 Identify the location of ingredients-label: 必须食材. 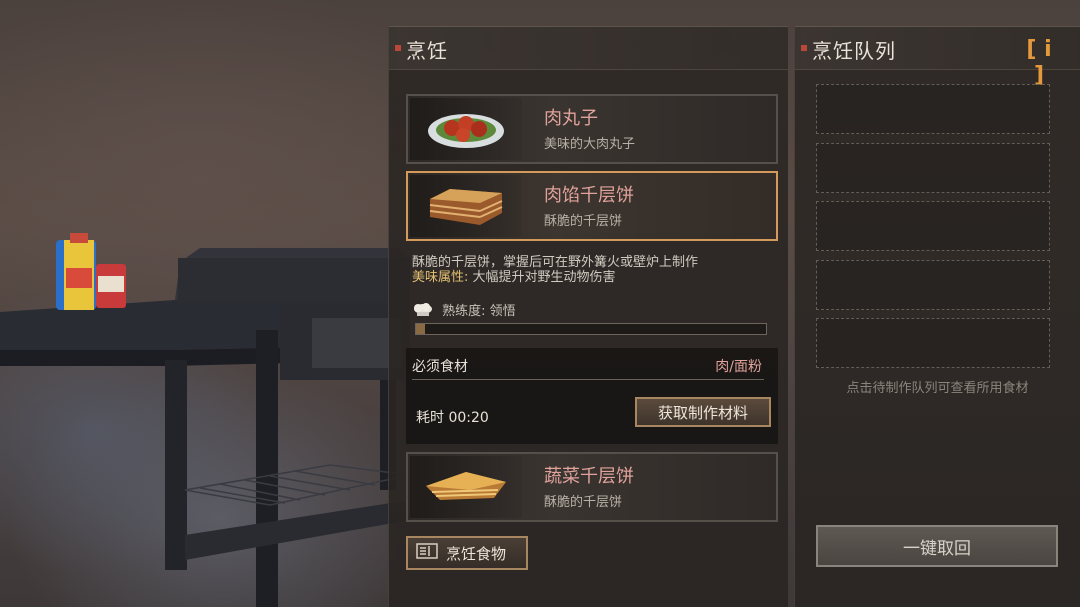
(440, 367).